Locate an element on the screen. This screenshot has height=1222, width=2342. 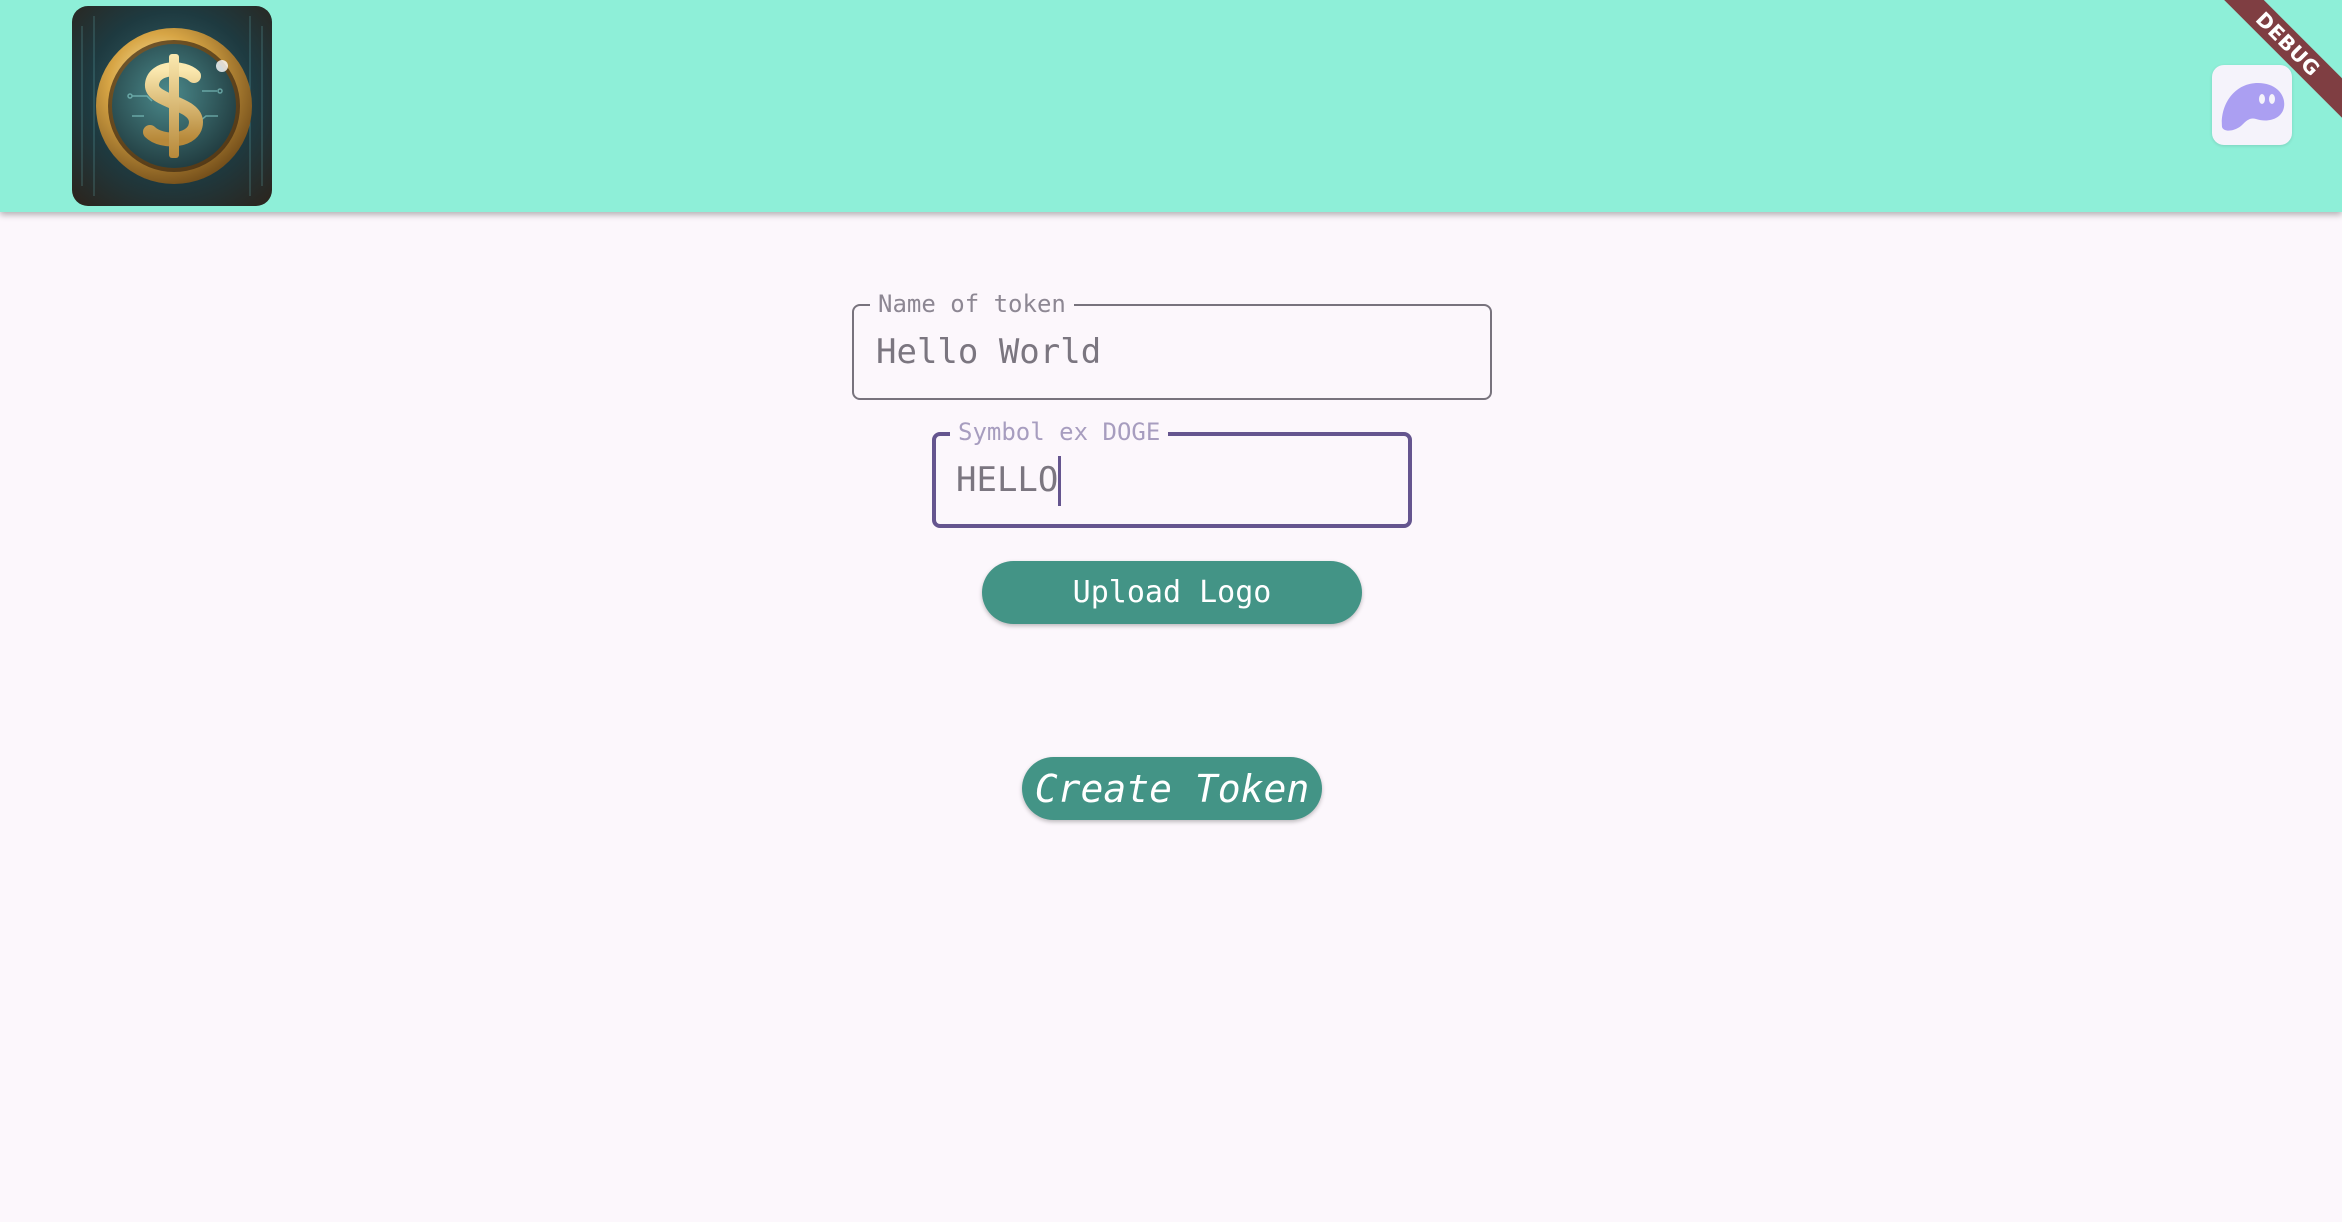
create-token-button: Create Token is located at coordinates (1172, 788).